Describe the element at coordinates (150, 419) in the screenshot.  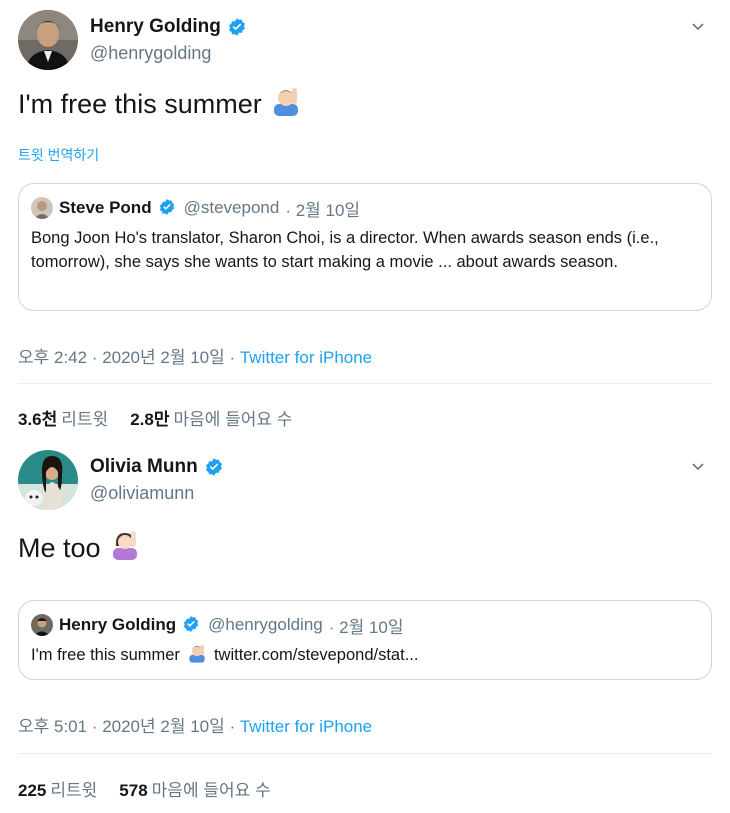
I see `likes-count: 2.8만` at that location.